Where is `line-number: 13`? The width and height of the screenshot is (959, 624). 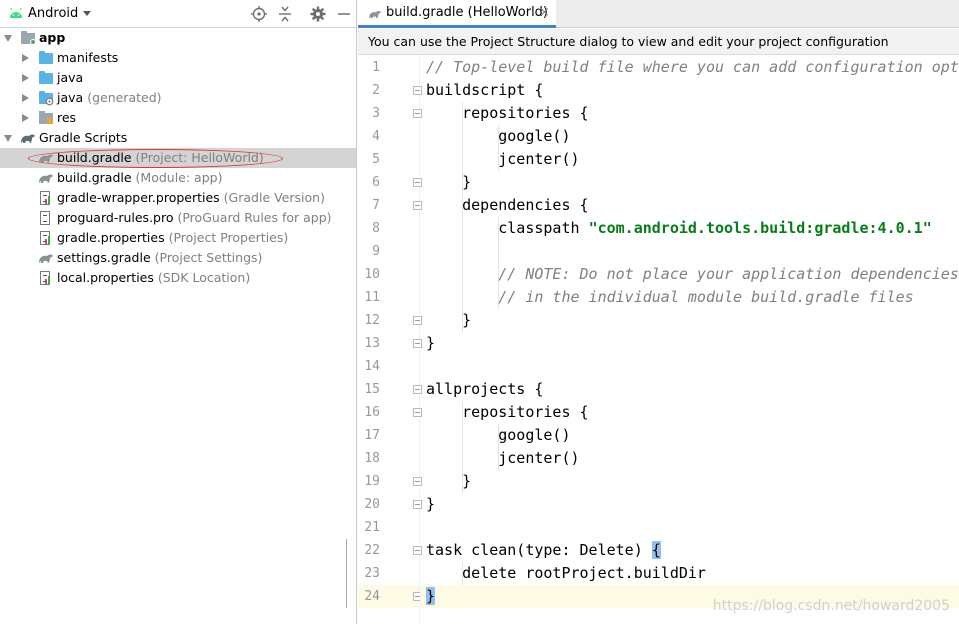
line-number: 13 is located at coordinates (372, 343).